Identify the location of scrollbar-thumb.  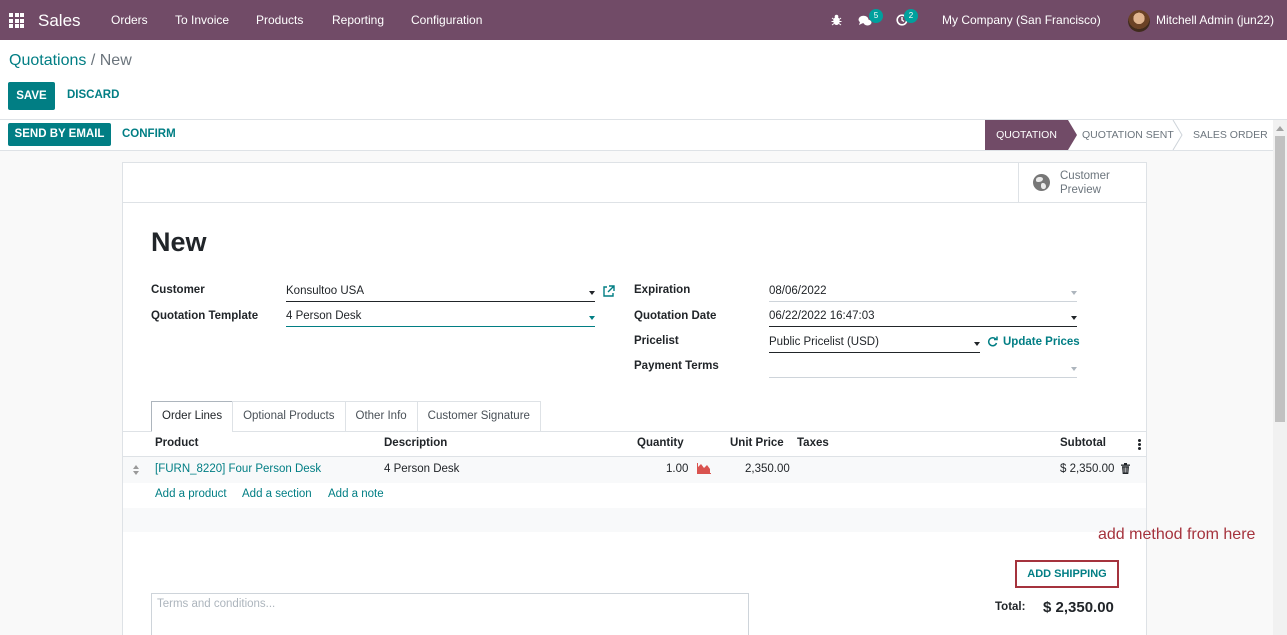
(1280, 279).